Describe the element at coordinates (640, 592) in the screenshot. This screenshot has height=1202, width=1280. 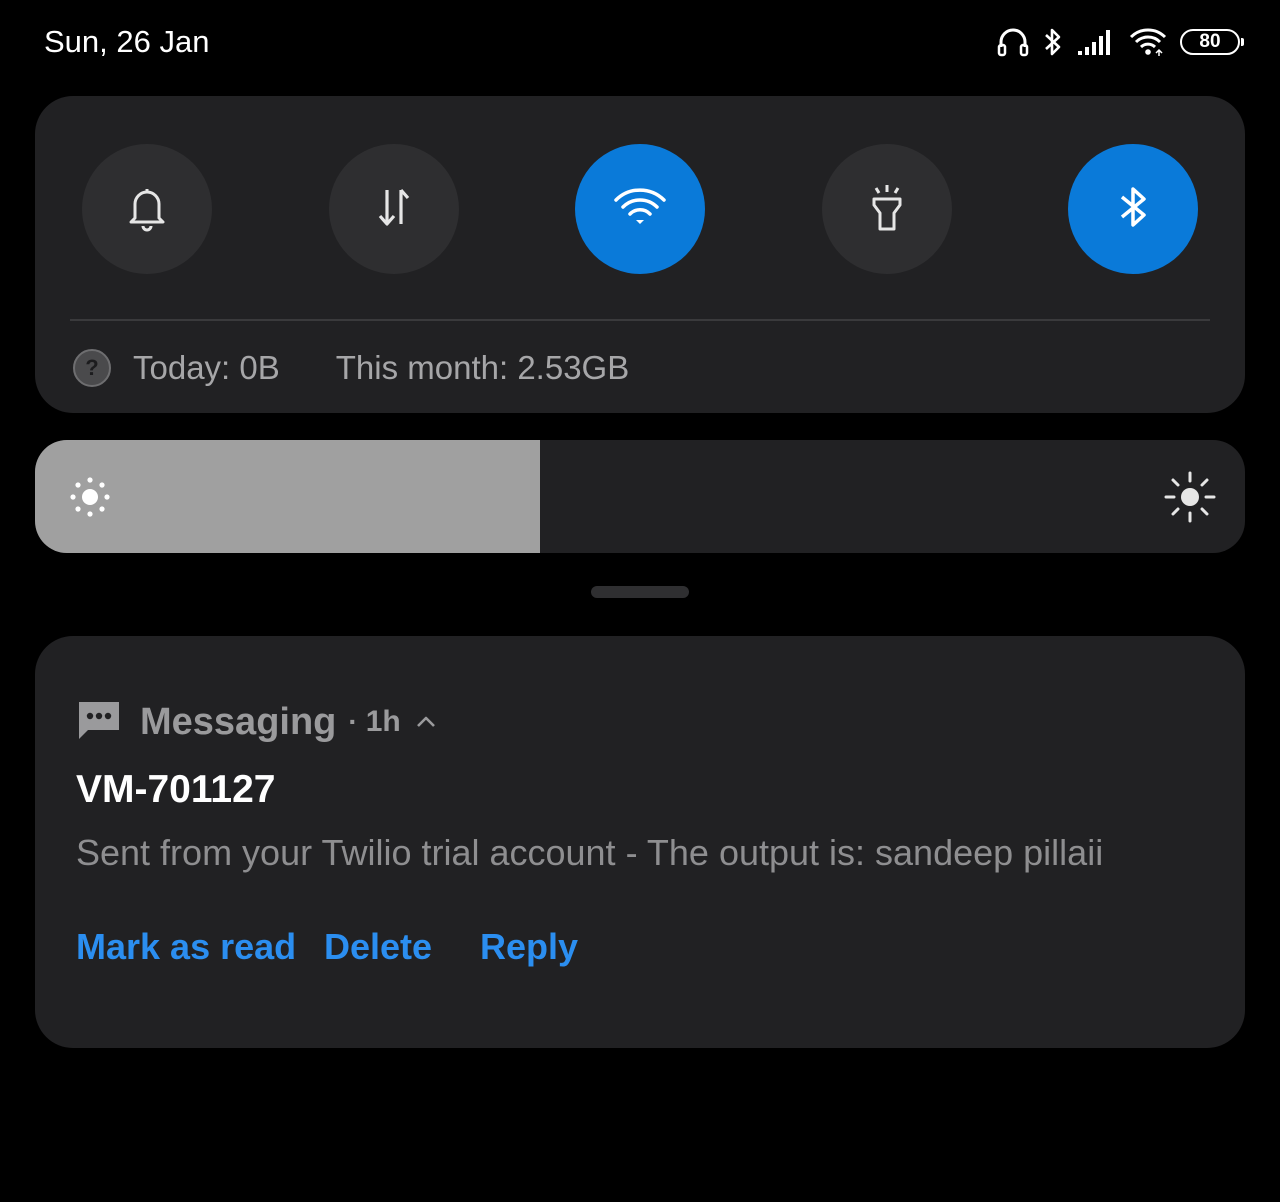
I see `panel-drag-handle` at that location.